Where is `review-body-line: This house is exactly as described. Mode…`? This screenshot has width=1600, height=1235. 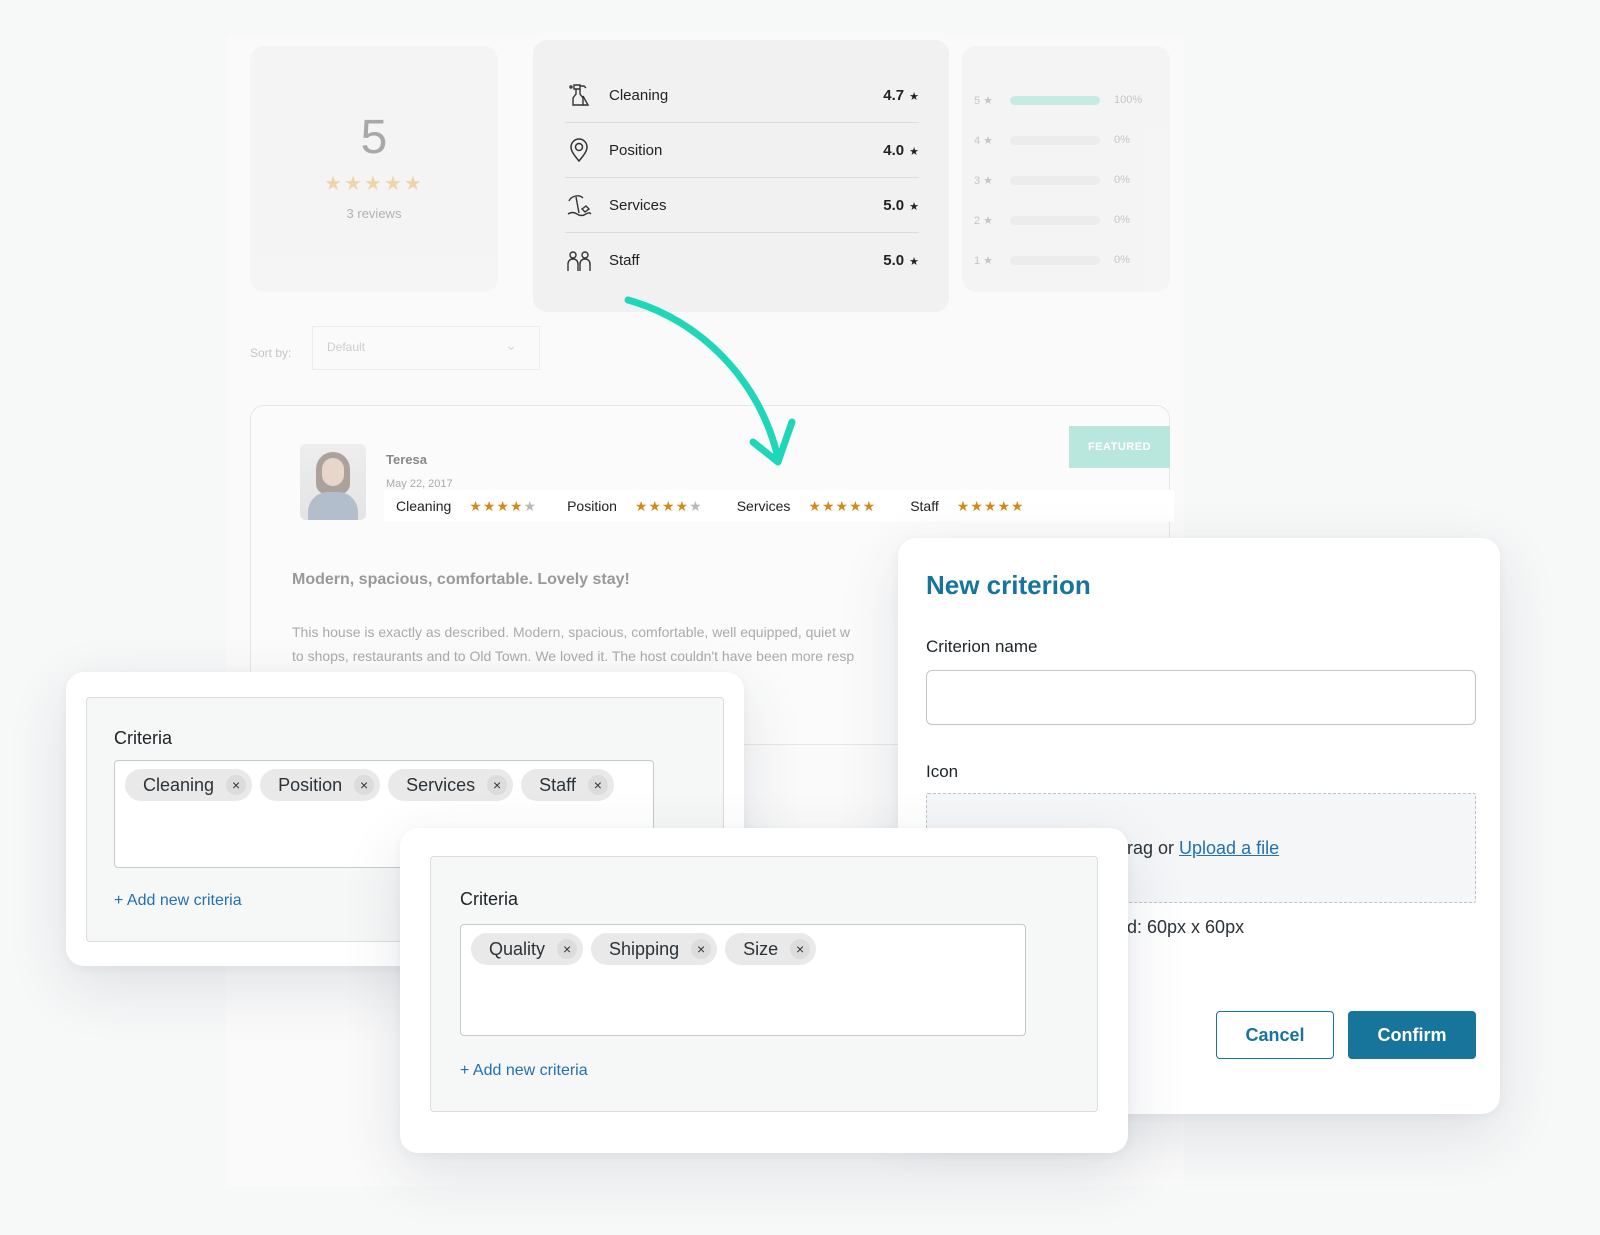 review-body-line: This house is exactly as described. Mode… is located at coordinates (571, 632).